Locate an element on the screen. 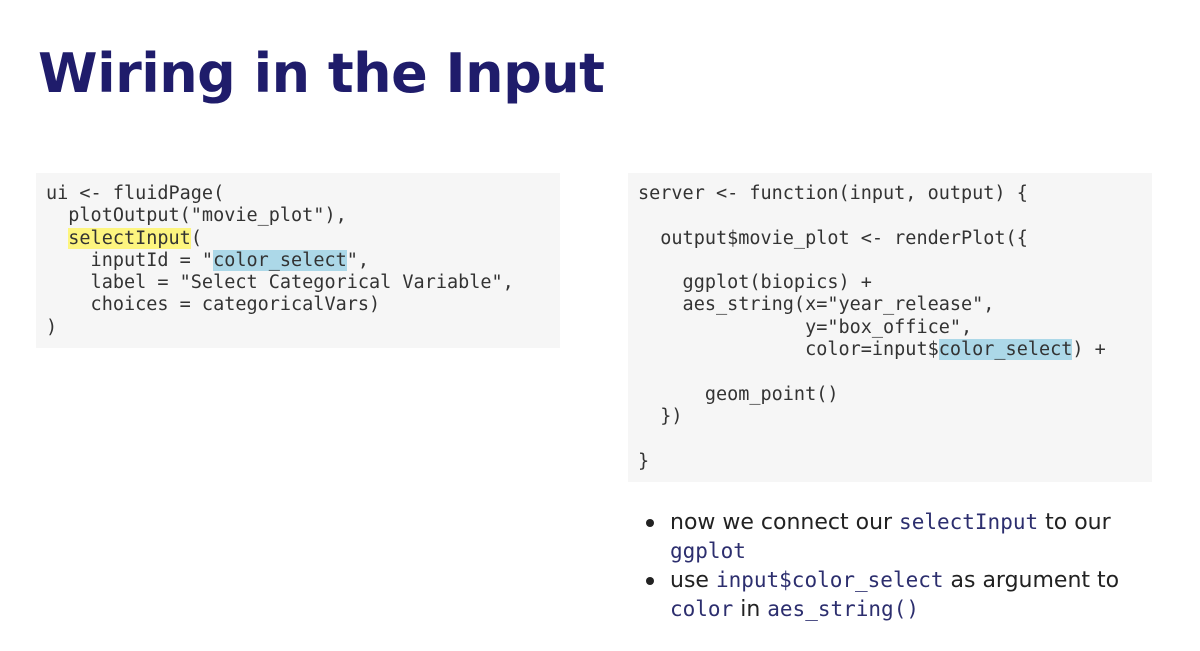  inline-code: color is located at coordinates (702, 609).